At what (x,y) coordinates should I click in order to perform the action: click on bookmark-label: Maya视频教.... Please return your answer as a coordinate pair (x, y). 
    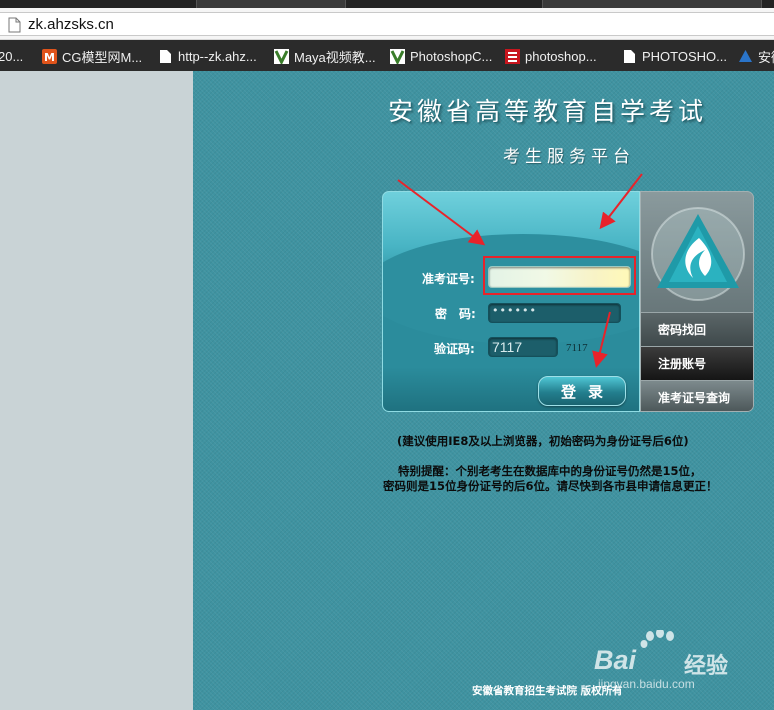
    Looking at the image, I should click on (335, 57).